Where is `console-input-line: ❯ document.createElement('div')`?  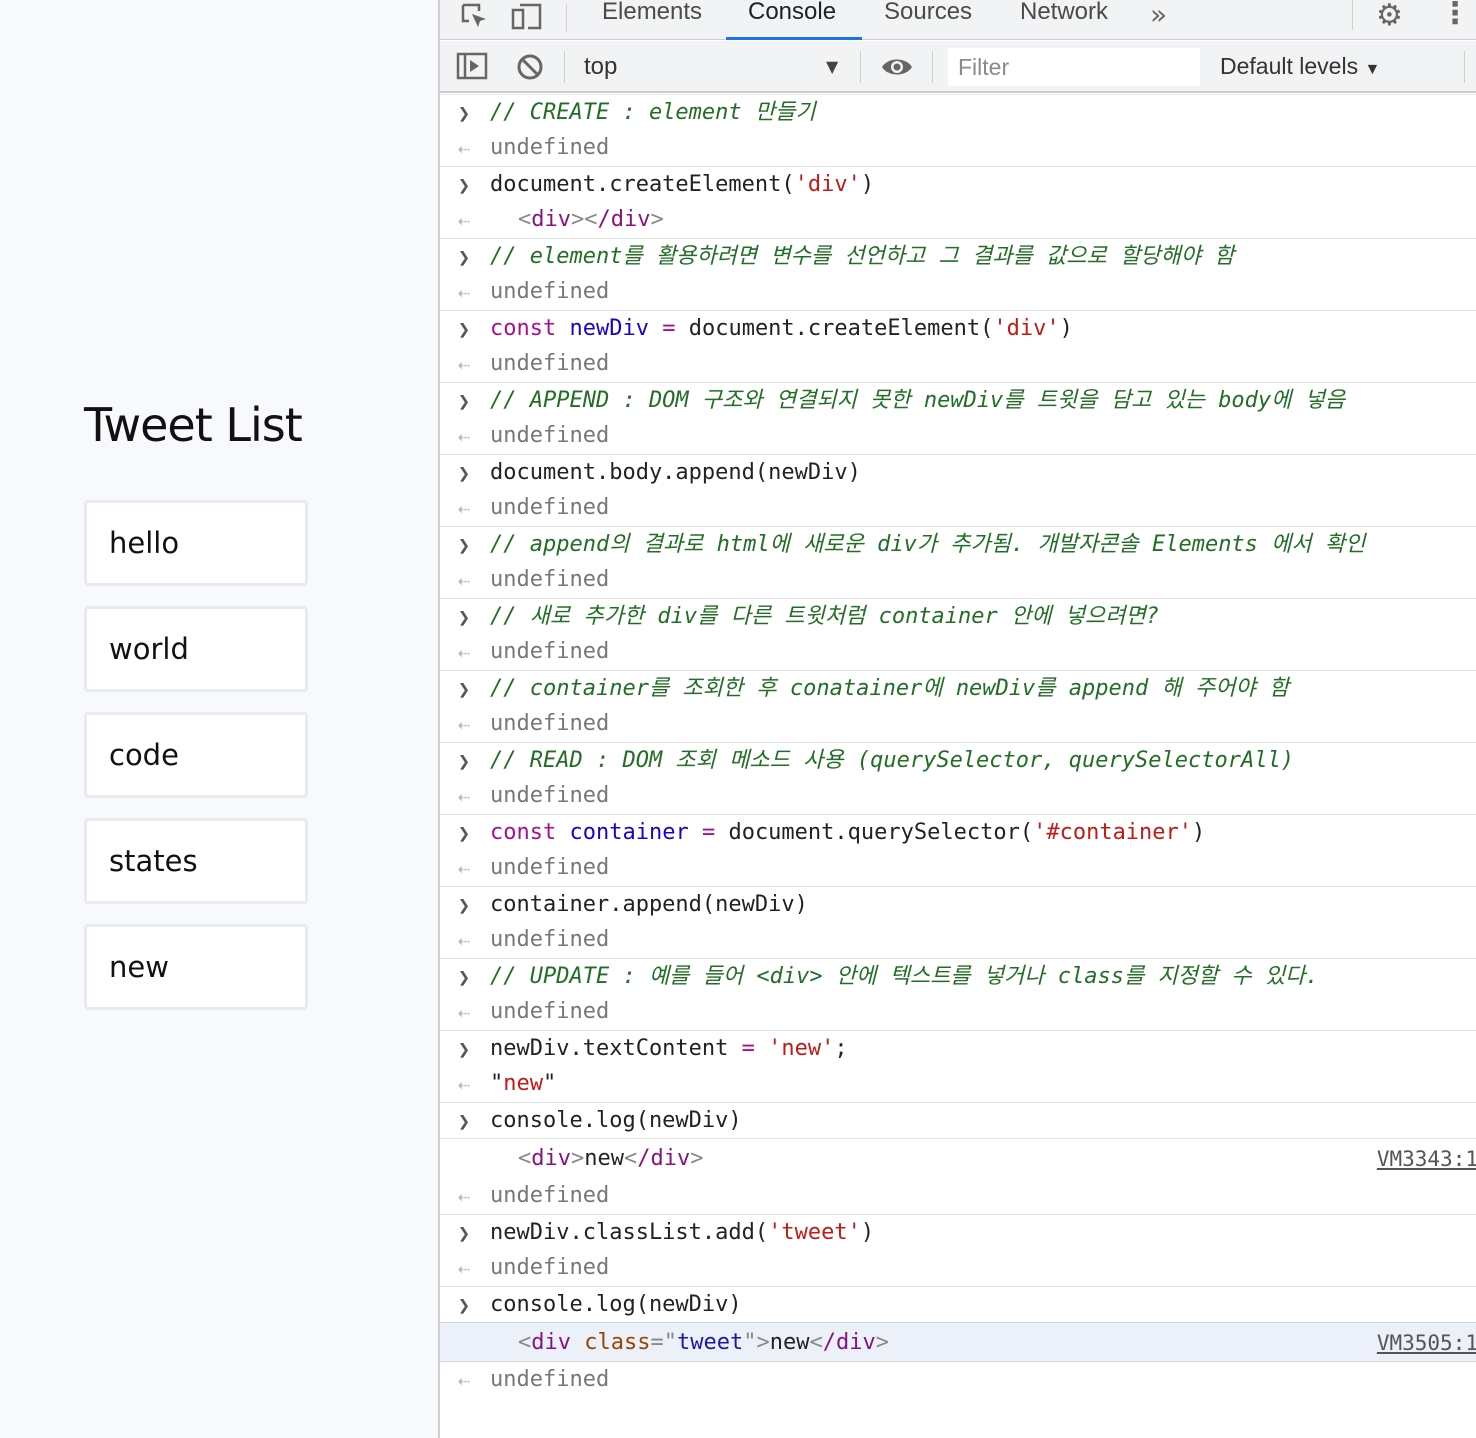
console-input-line: ❯ document.createElement('div') is located at coordinates (958, 184).